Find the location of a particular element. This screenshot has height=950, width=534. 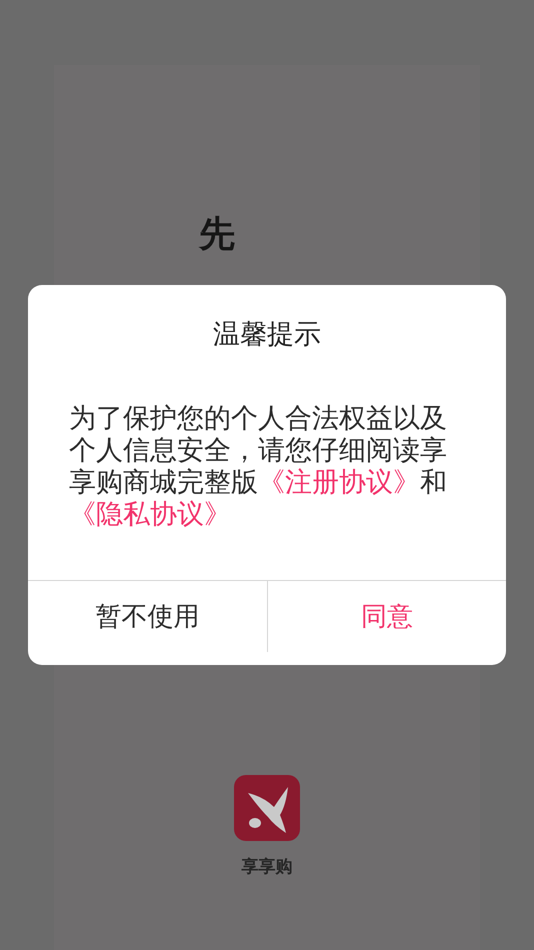

dialog-message: 为了保护您的个人合法权益以及个人信息安全，请您仔细阅读享享购商城完整版《注册协议》和 《隐私协议》 is located at coordinates (258, 467).